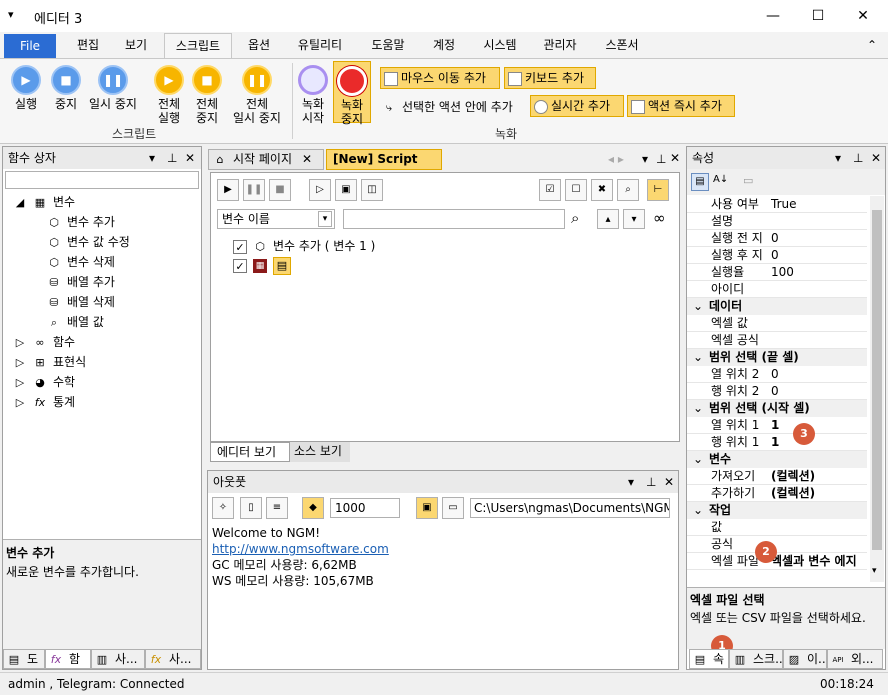 This screenshot has height=695, width=888. What do you see at coordinates (113, 88) in the screenshot?
I see `pause-button: ❚❚ 일시 중지` at bounding box center [113, 88].